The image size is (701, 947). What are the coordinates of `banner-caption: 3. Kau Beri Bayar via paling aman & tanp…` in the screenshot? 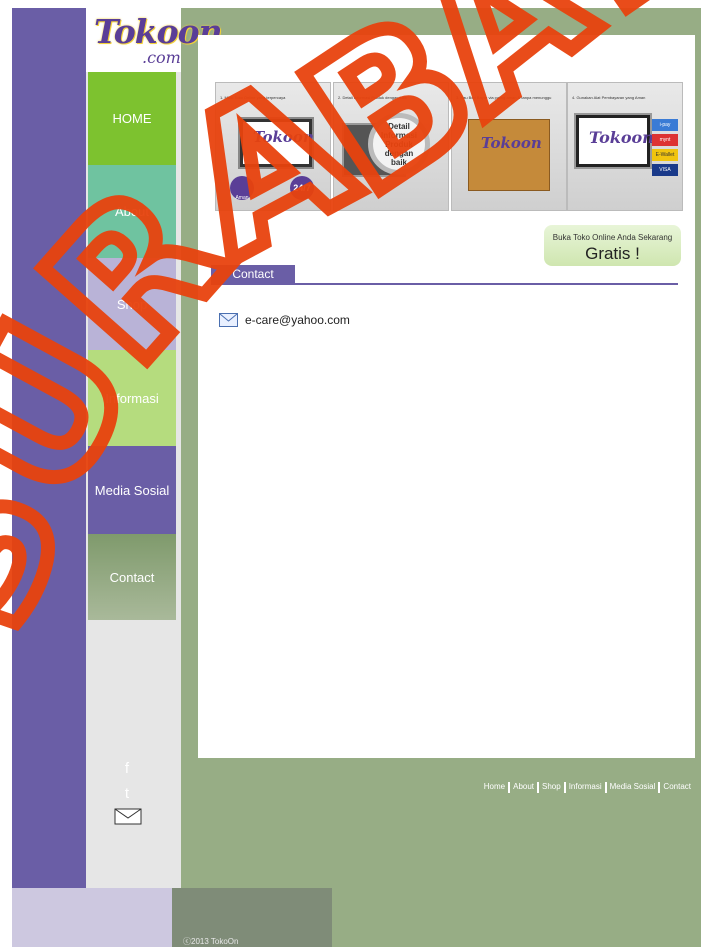 It's located at (504, 97).